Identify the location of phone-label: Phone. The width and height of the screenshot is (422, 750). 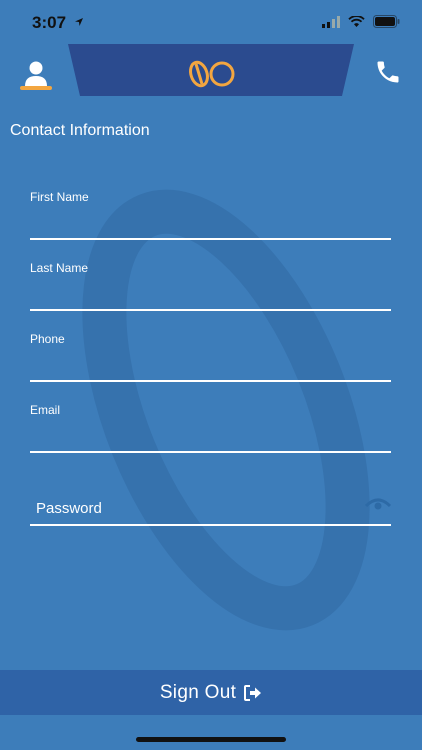
(47, 339).